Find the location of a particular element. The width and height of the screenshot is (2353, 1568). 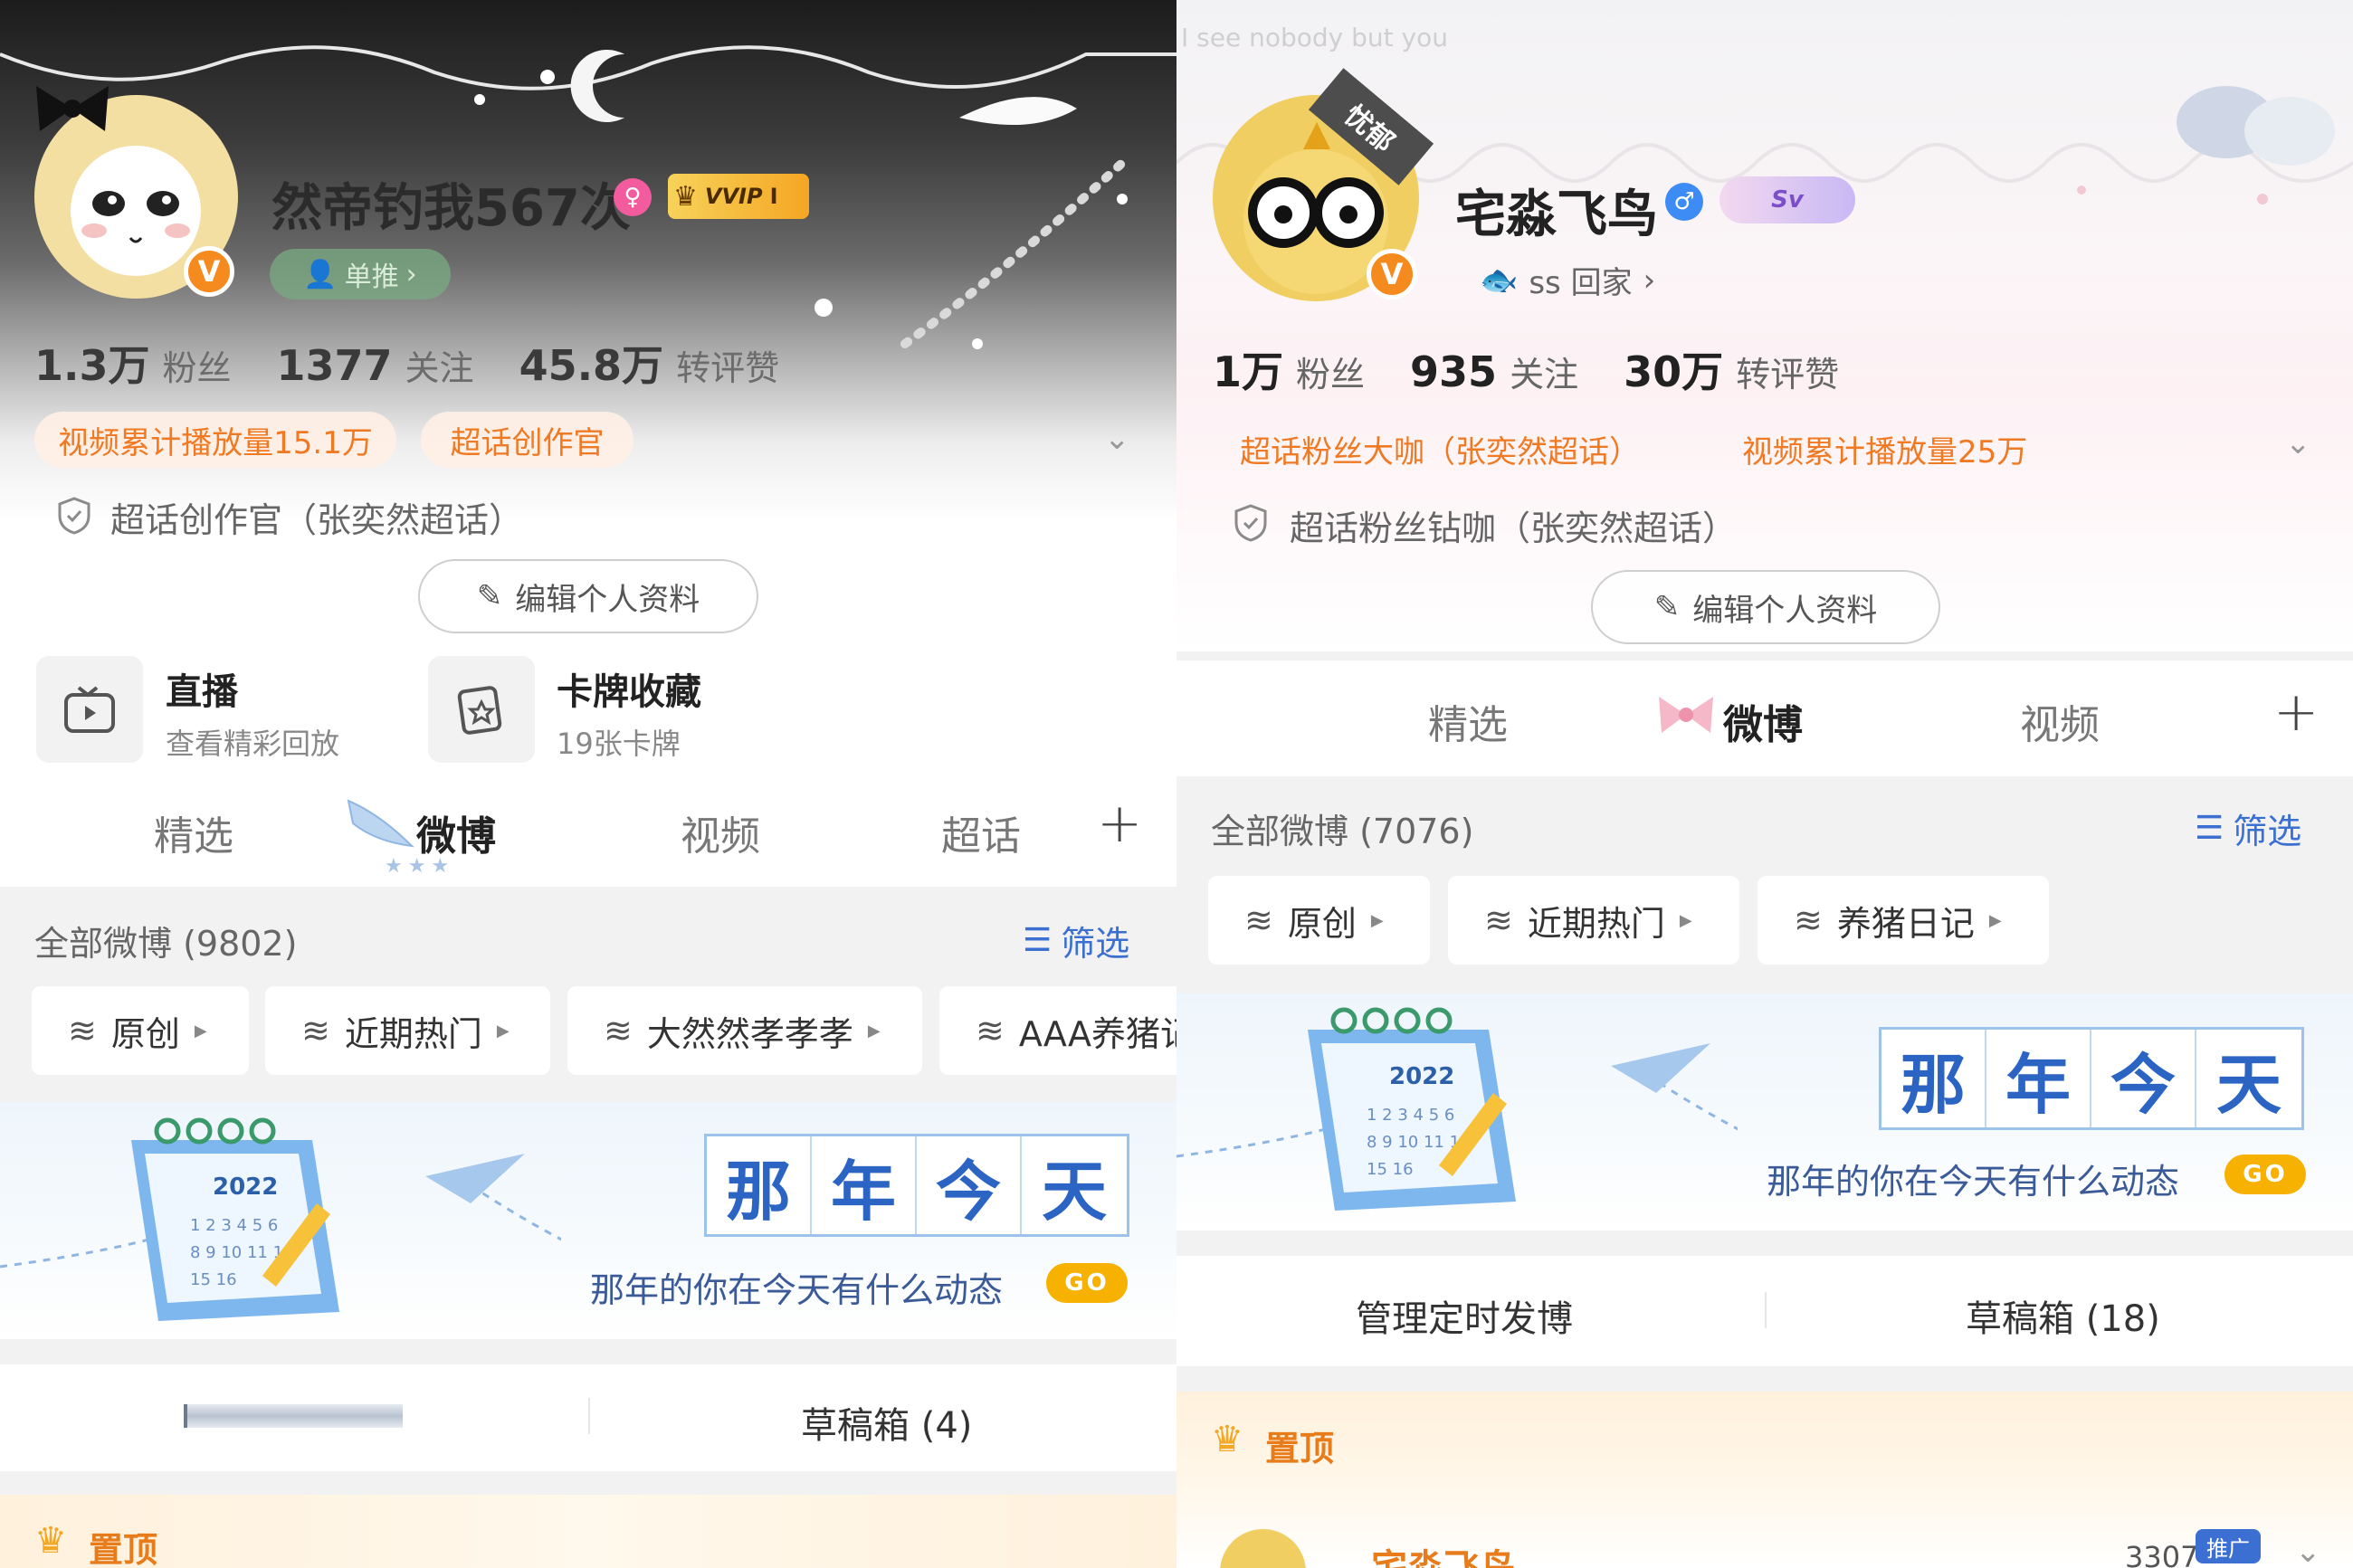

stat-following: 935 关注 is located at coordinates (1494, 372).